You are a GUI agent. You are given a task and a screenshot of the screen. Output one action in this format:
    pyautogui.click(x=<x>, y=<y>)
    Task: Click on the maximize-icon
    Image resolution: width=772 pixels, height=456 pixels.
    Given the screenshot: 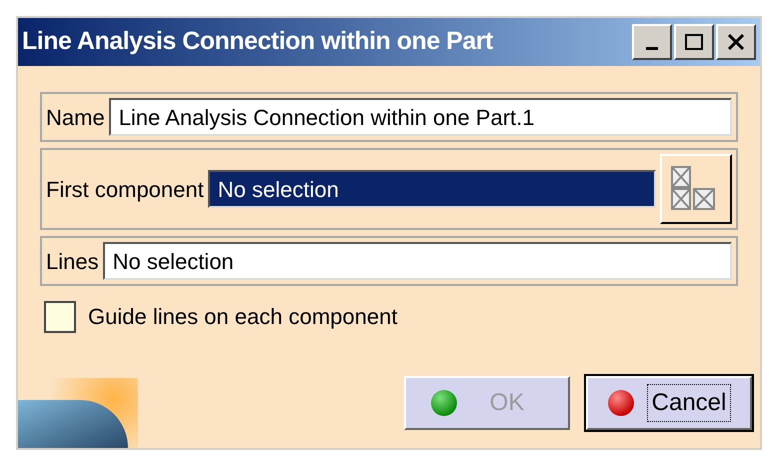 What is the action you would take?
    pyautogui.click(x=694, y=42)
    